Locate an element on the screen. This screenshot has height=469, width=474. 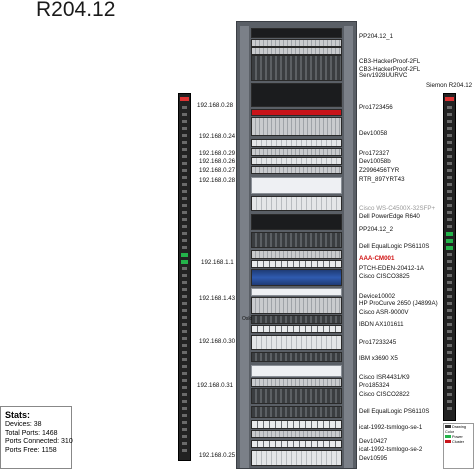
device-label: Pro172327 is located at coordinates (374, 153).